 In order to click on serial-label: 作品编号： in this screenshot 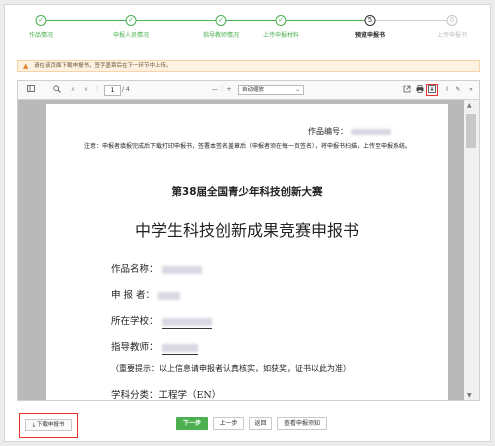, I will do `click(328, 131)`.